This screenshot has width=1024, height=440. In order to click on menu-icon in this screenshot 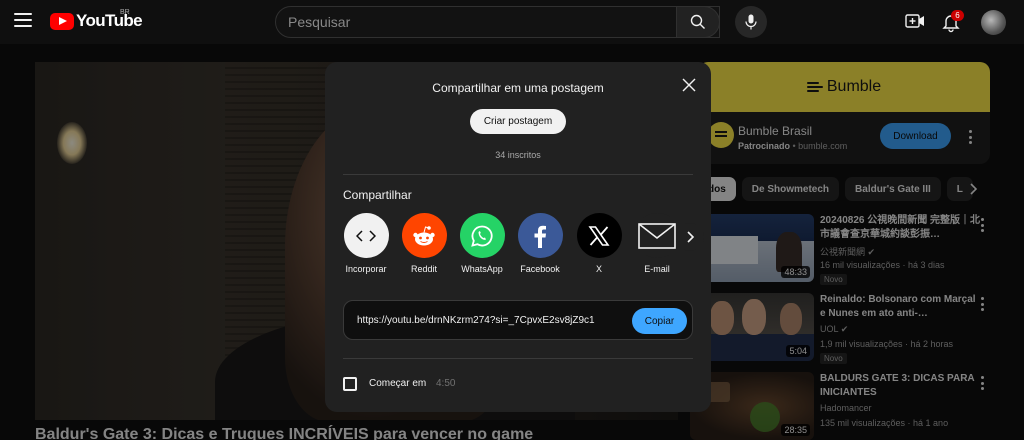, I will do `click(23, 20)`.